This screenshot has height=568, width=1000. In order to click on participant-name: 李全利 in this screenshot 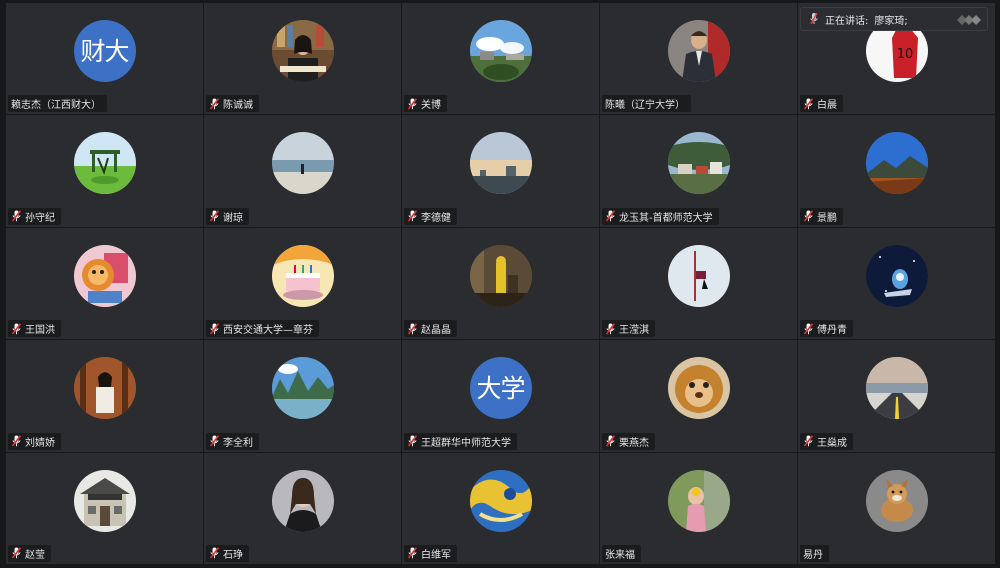, I will do `click(238, 443)`.